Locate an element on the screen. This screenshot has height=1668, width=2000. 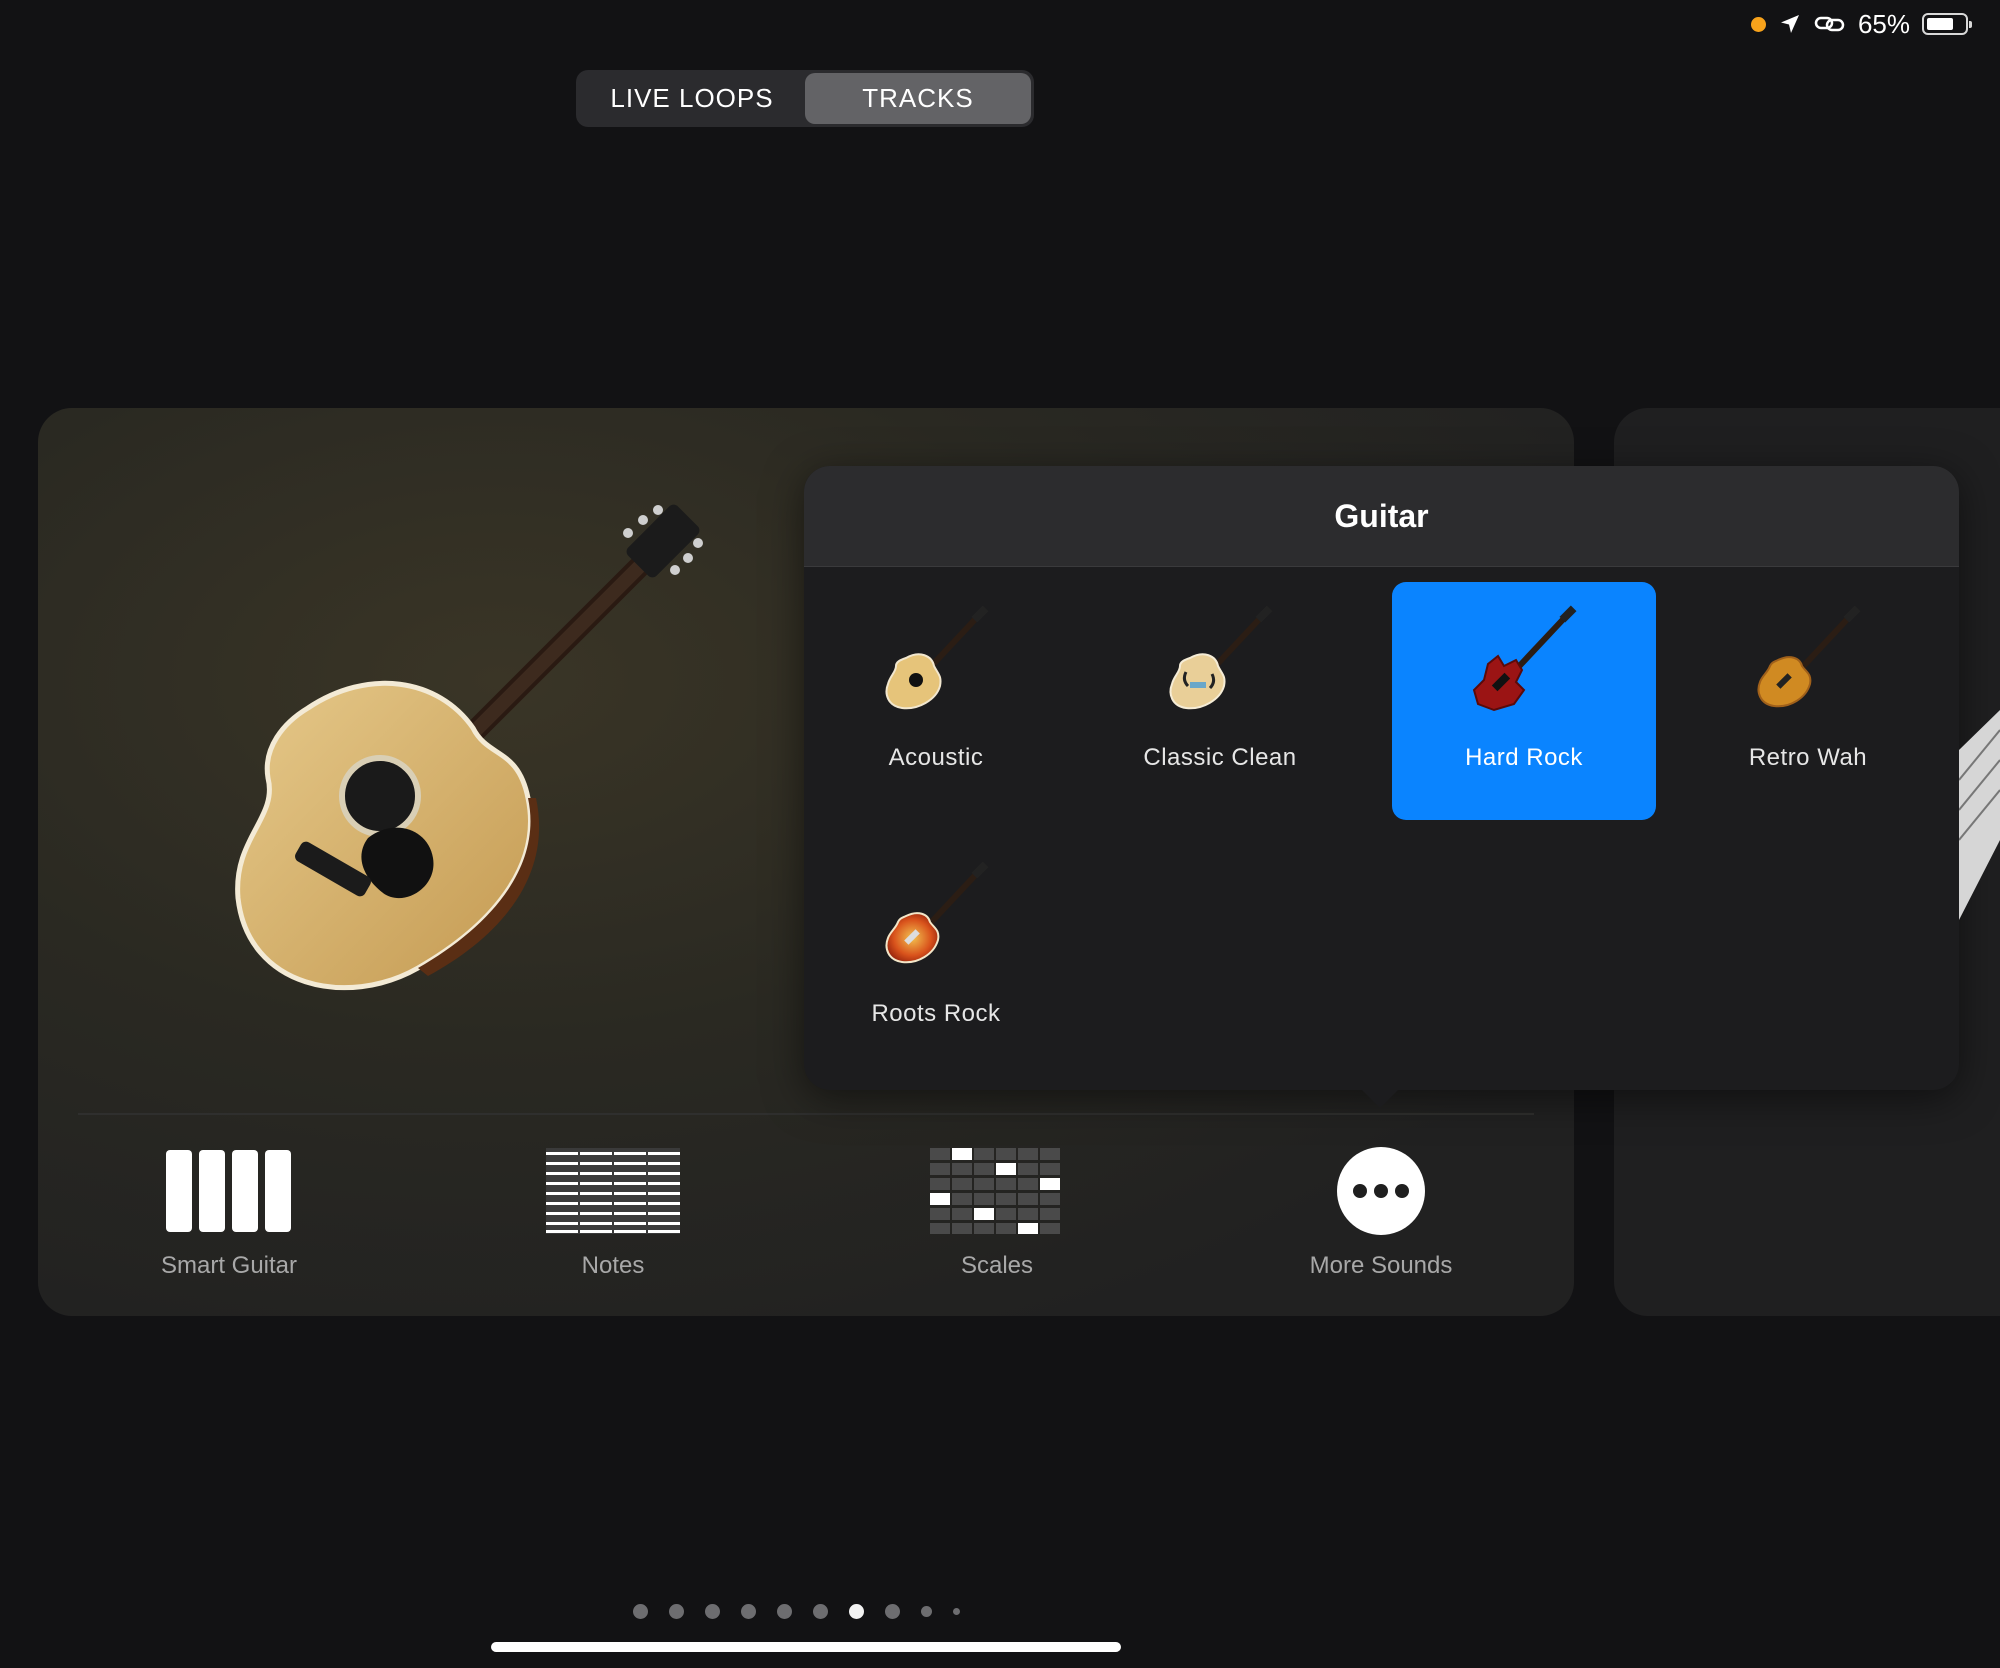
popover-title: Guitar is located at coordinates (1381, 515).